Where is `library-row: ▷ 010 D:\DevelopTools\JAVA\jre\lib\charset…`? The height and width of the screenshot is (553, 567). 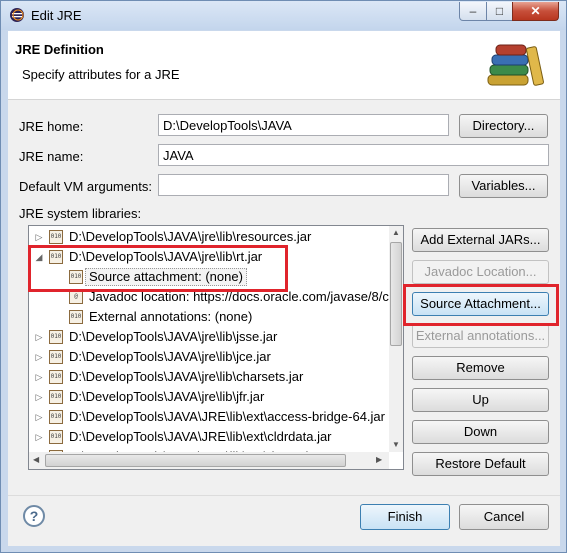 library-row: ▷ 010 D:\DevelopTools\JAVA\jre\lib\charset… is located at coordinates (209, 377).